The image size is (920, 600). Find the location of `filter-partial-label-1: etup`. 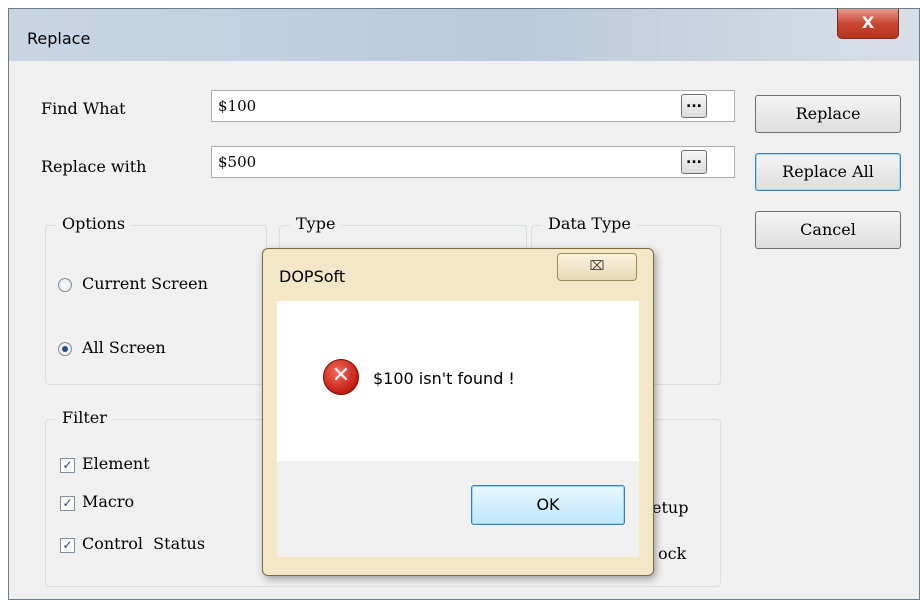

filter-partial-label-1: etup is located at coordinates (670, 507).